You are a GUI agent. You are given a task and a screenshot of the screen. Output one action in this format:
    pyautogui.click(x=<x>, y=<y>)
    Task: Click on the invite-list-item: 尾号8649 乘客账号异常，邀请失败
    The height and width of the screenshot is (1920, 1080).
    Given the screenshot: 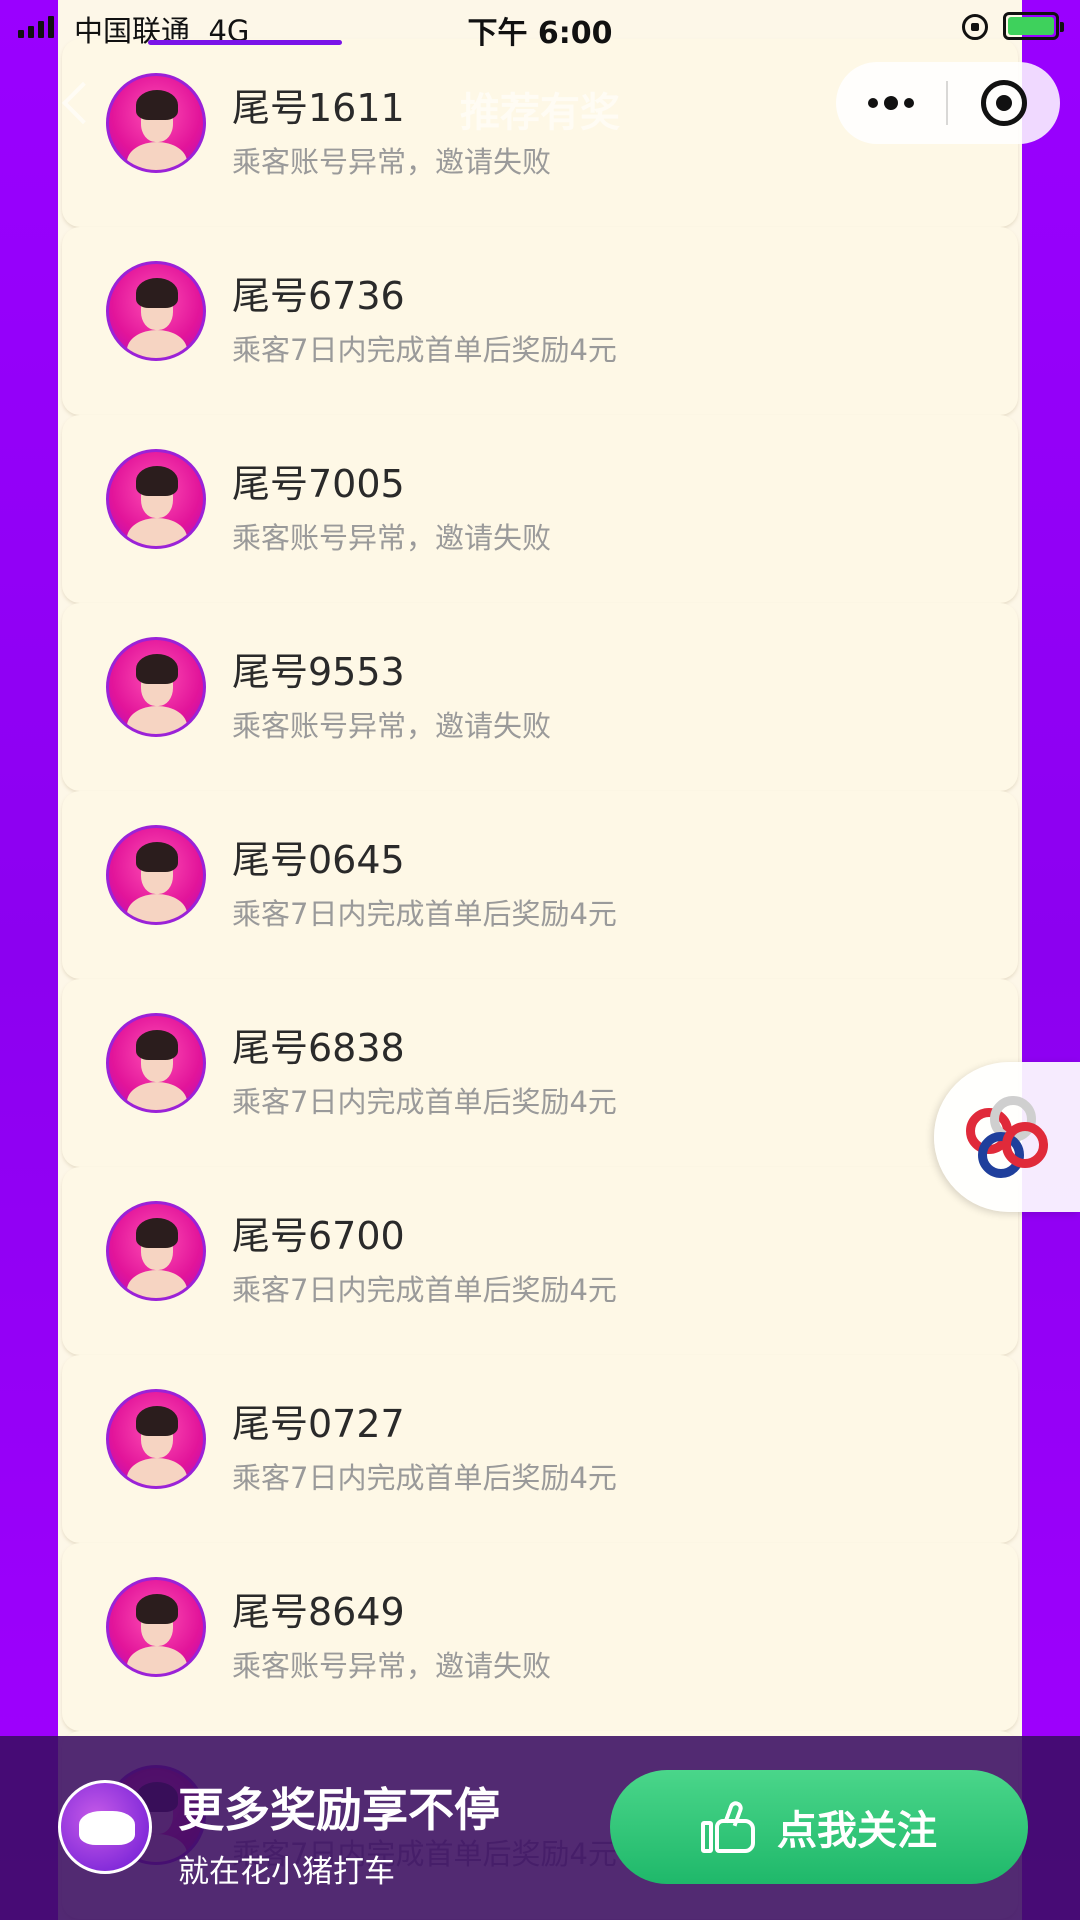 What is the action you would take?
    pyautogui.click(x=540, y=1637)
    